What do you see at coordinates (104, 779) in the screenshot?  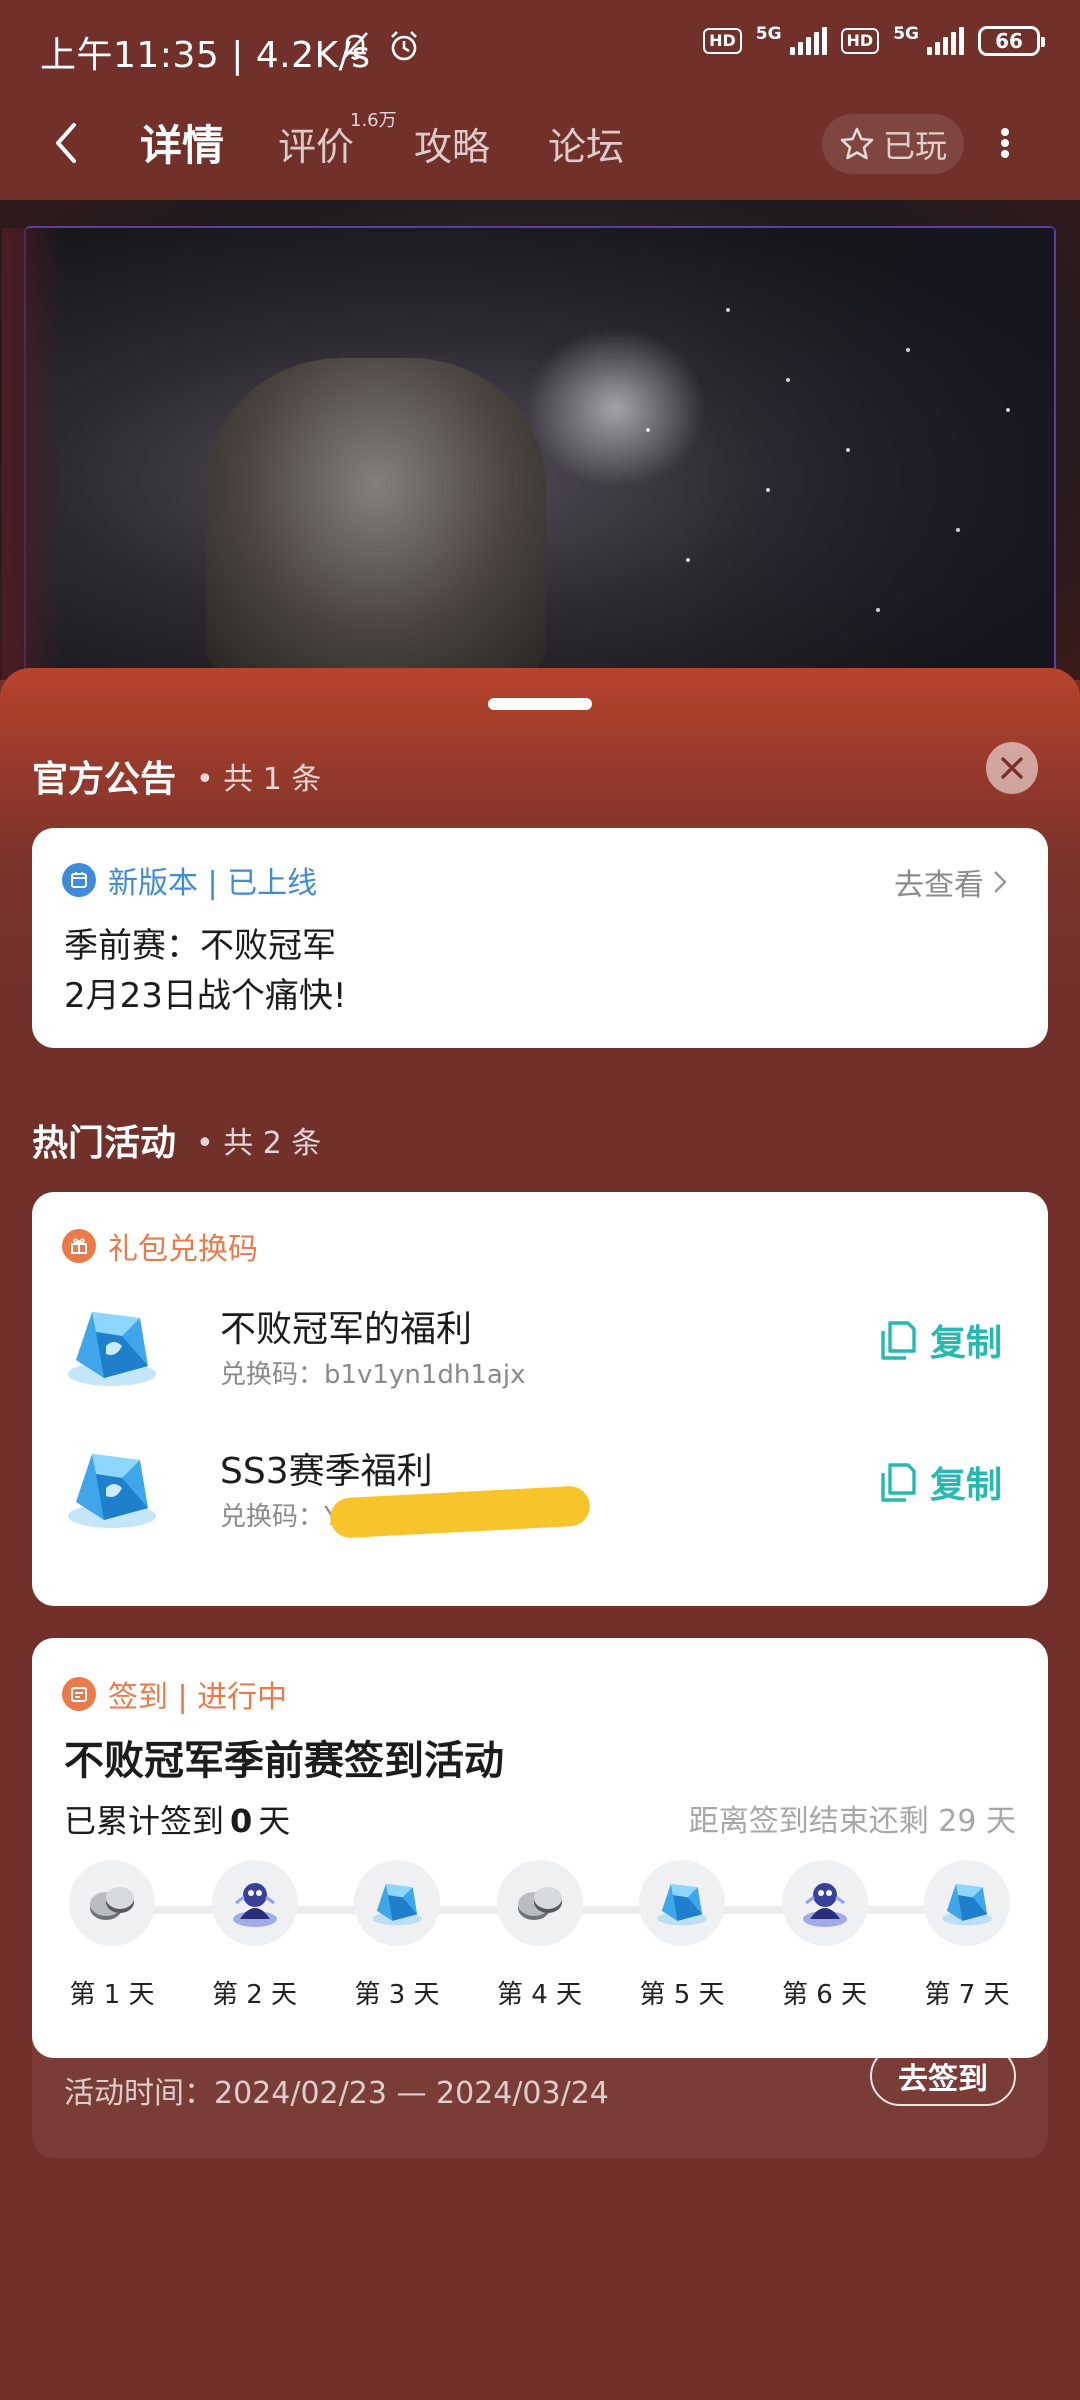 I see `announcement-section-title: 官方公告` at bounding box center [104, 779].